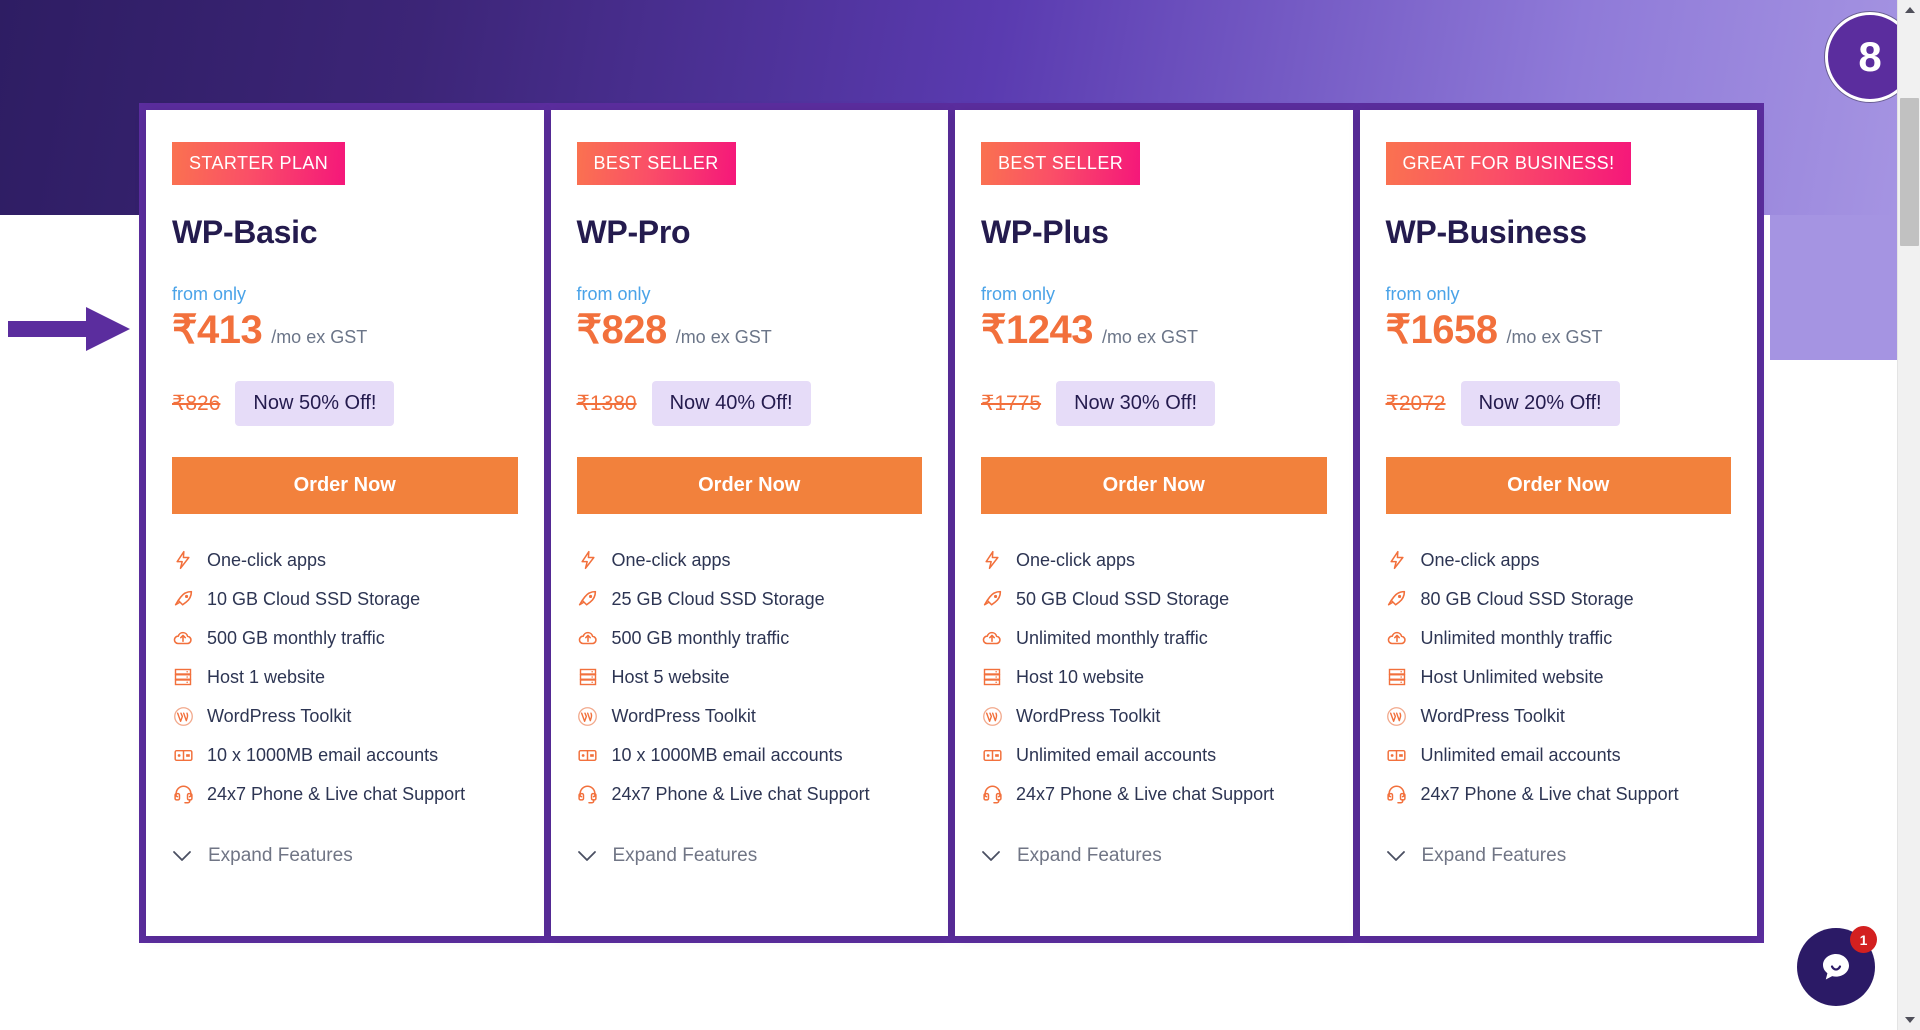 The width and height of the screenshot is (1920, 1030). Describe the element at coordinates (1123, 598) in the screenshot. I see `feature-label: 50 GB Cloud SSD Storage` at that location.